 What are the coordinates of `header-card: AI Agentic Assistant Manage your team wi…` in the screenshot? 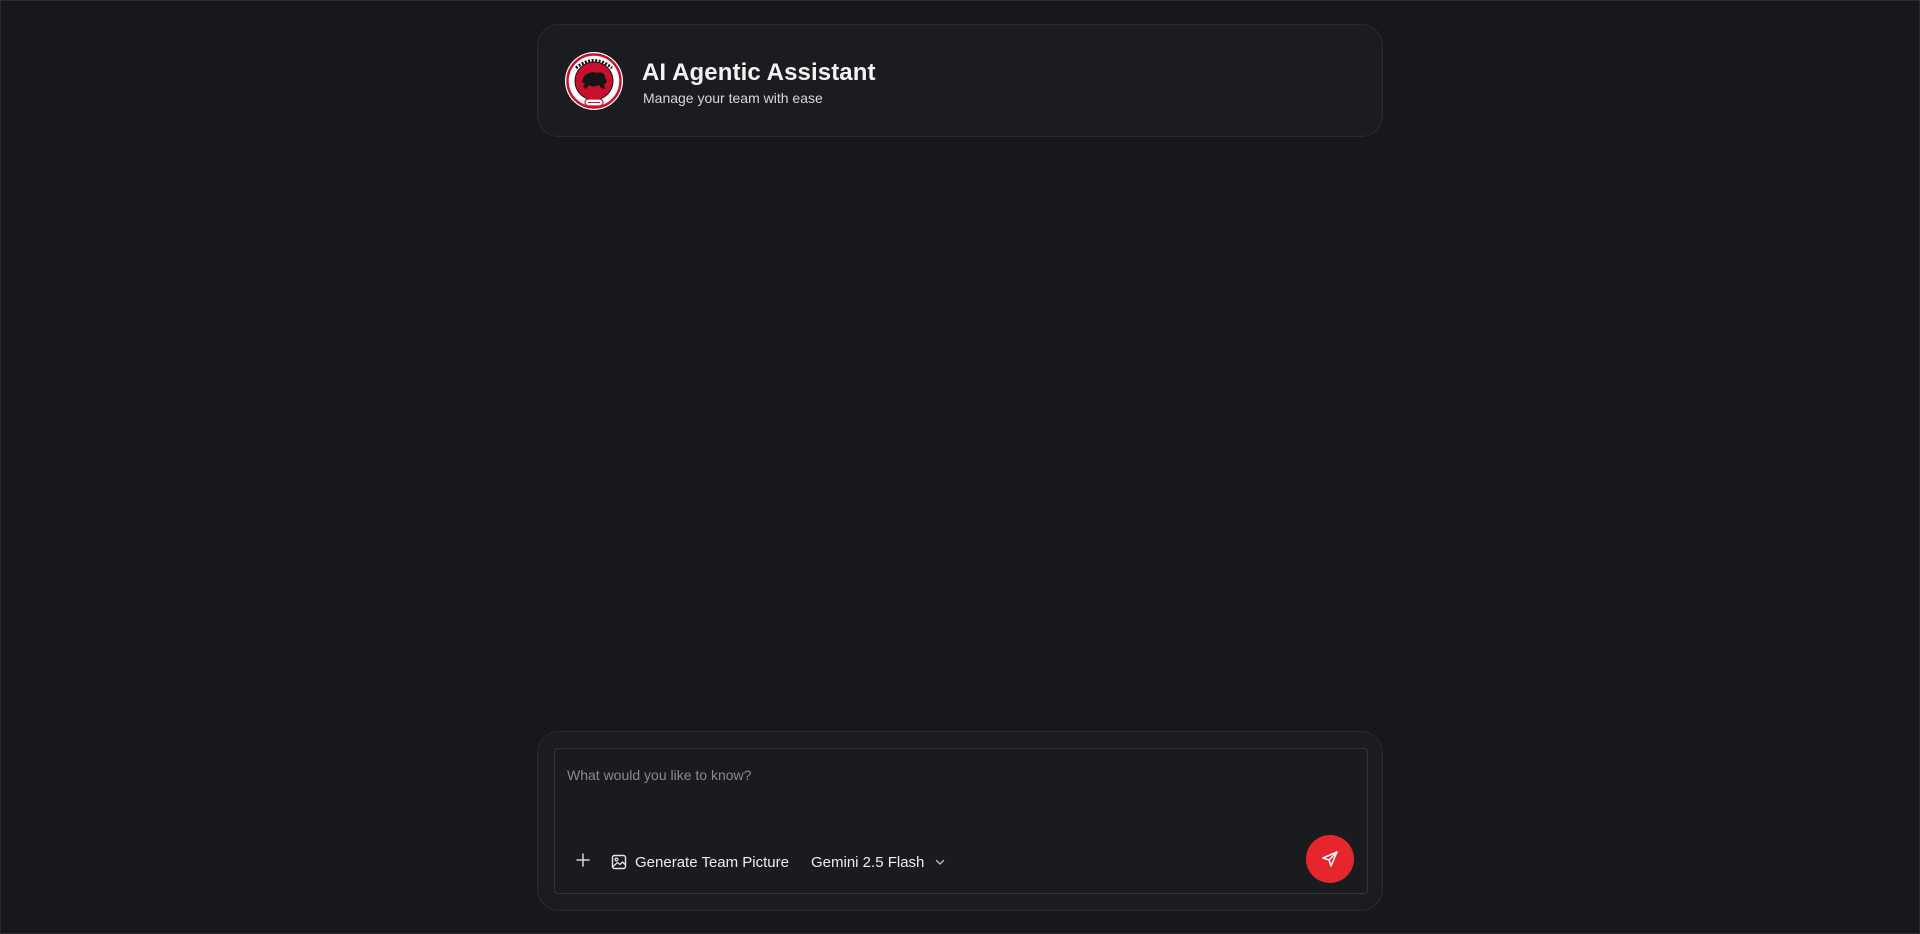 It's located at (960, 80).